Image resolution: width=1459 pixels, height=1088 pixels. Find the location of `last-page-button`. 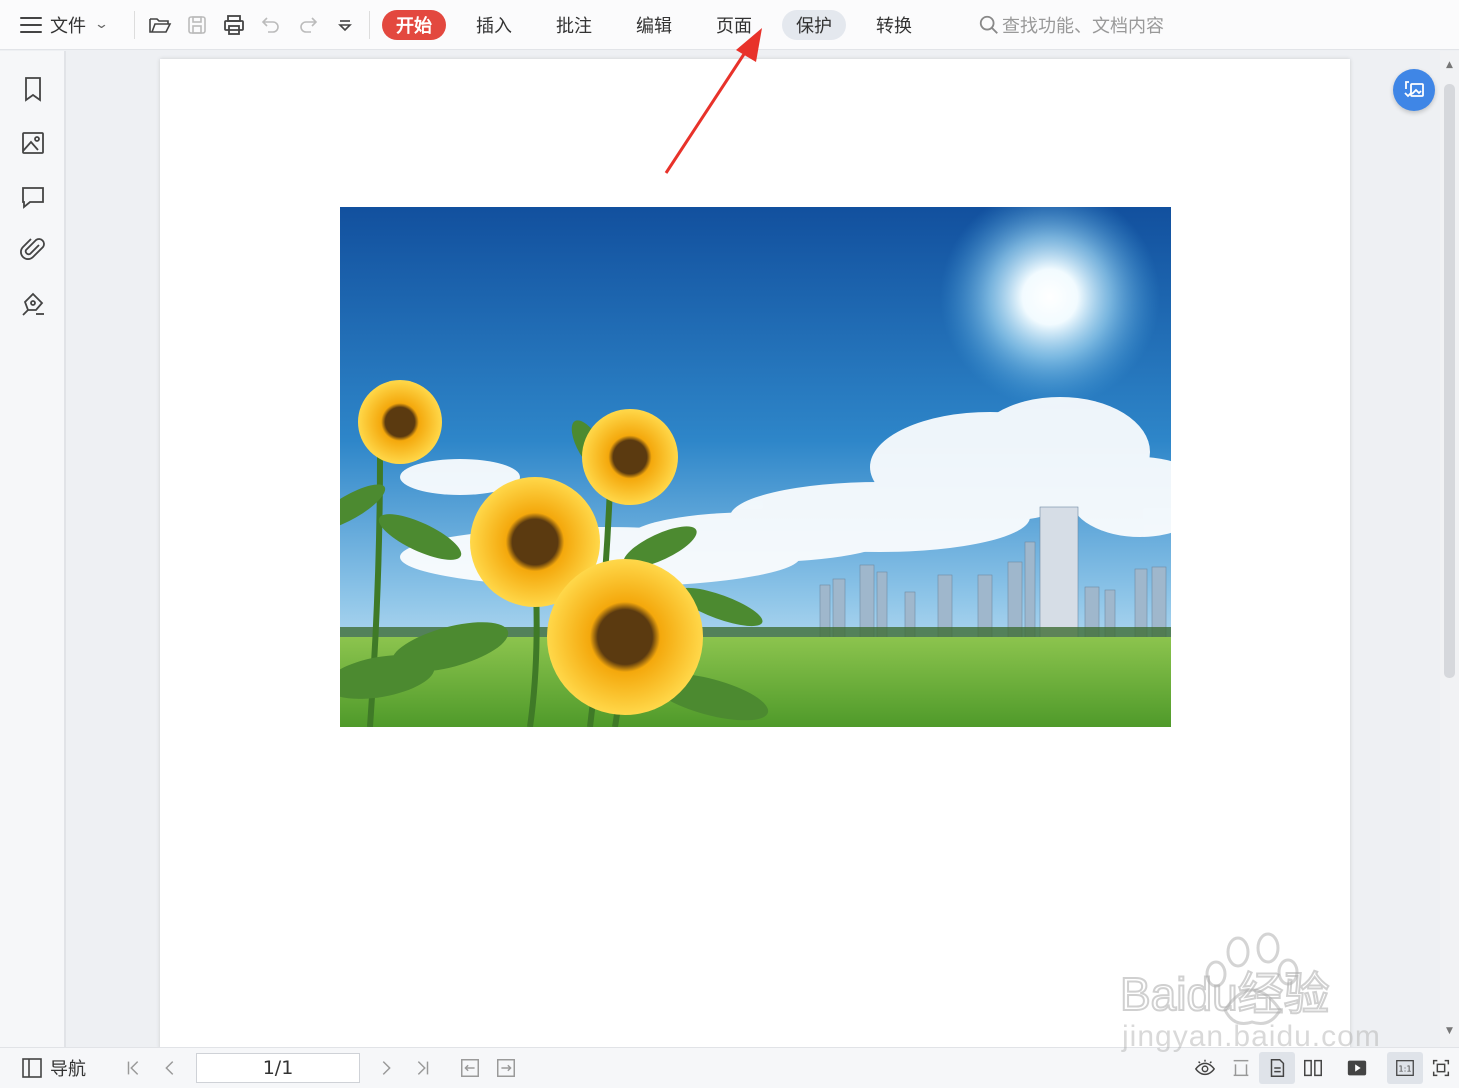

last-page-button is located at coordinates (422, 1068).